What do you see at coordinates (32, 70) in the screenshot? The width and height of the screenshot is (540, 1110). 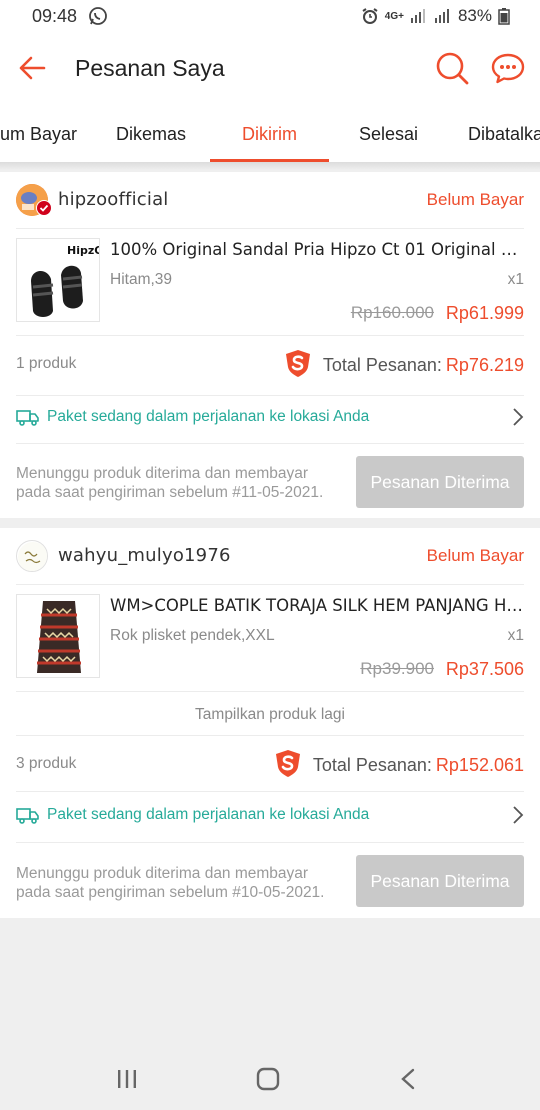 I see `back-arrow-icon` at bounding box center [32, 70].